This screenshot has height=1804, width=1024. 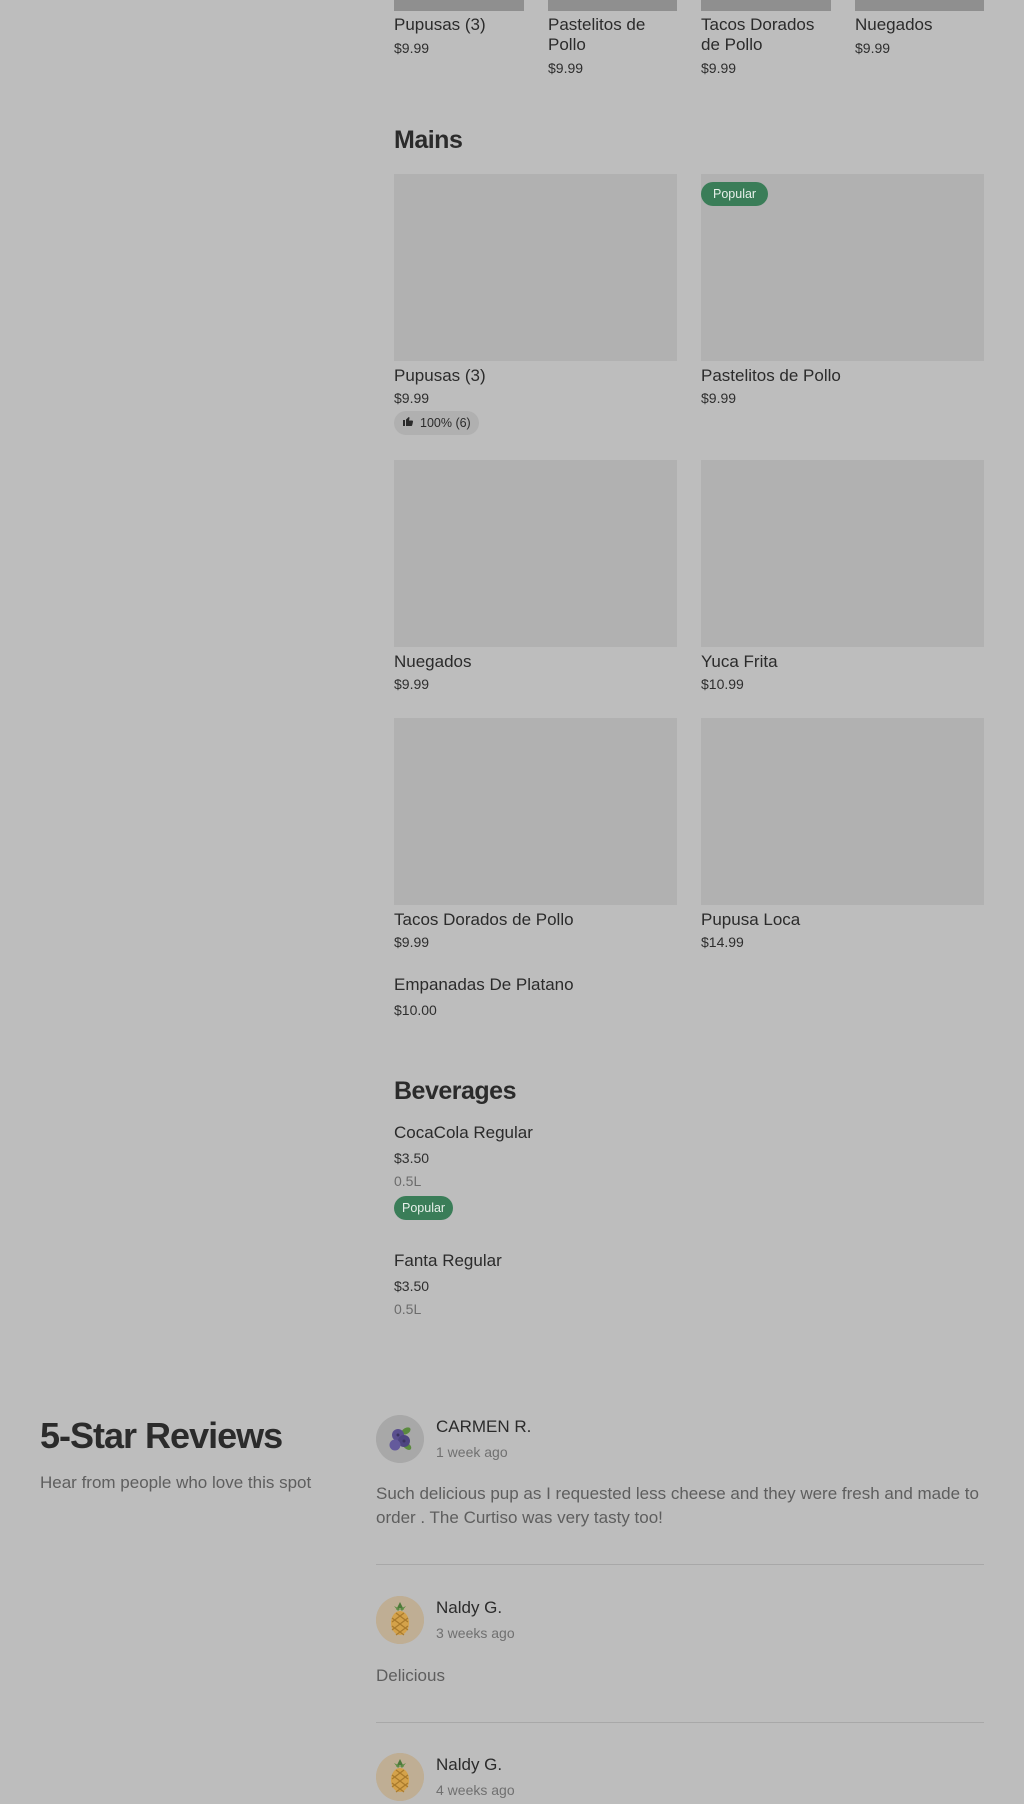 What do you see at coordinates (475, 1790) in the screenshot?
I see `review-time: 4 weeks ago` at bounding box center [475, 1790].